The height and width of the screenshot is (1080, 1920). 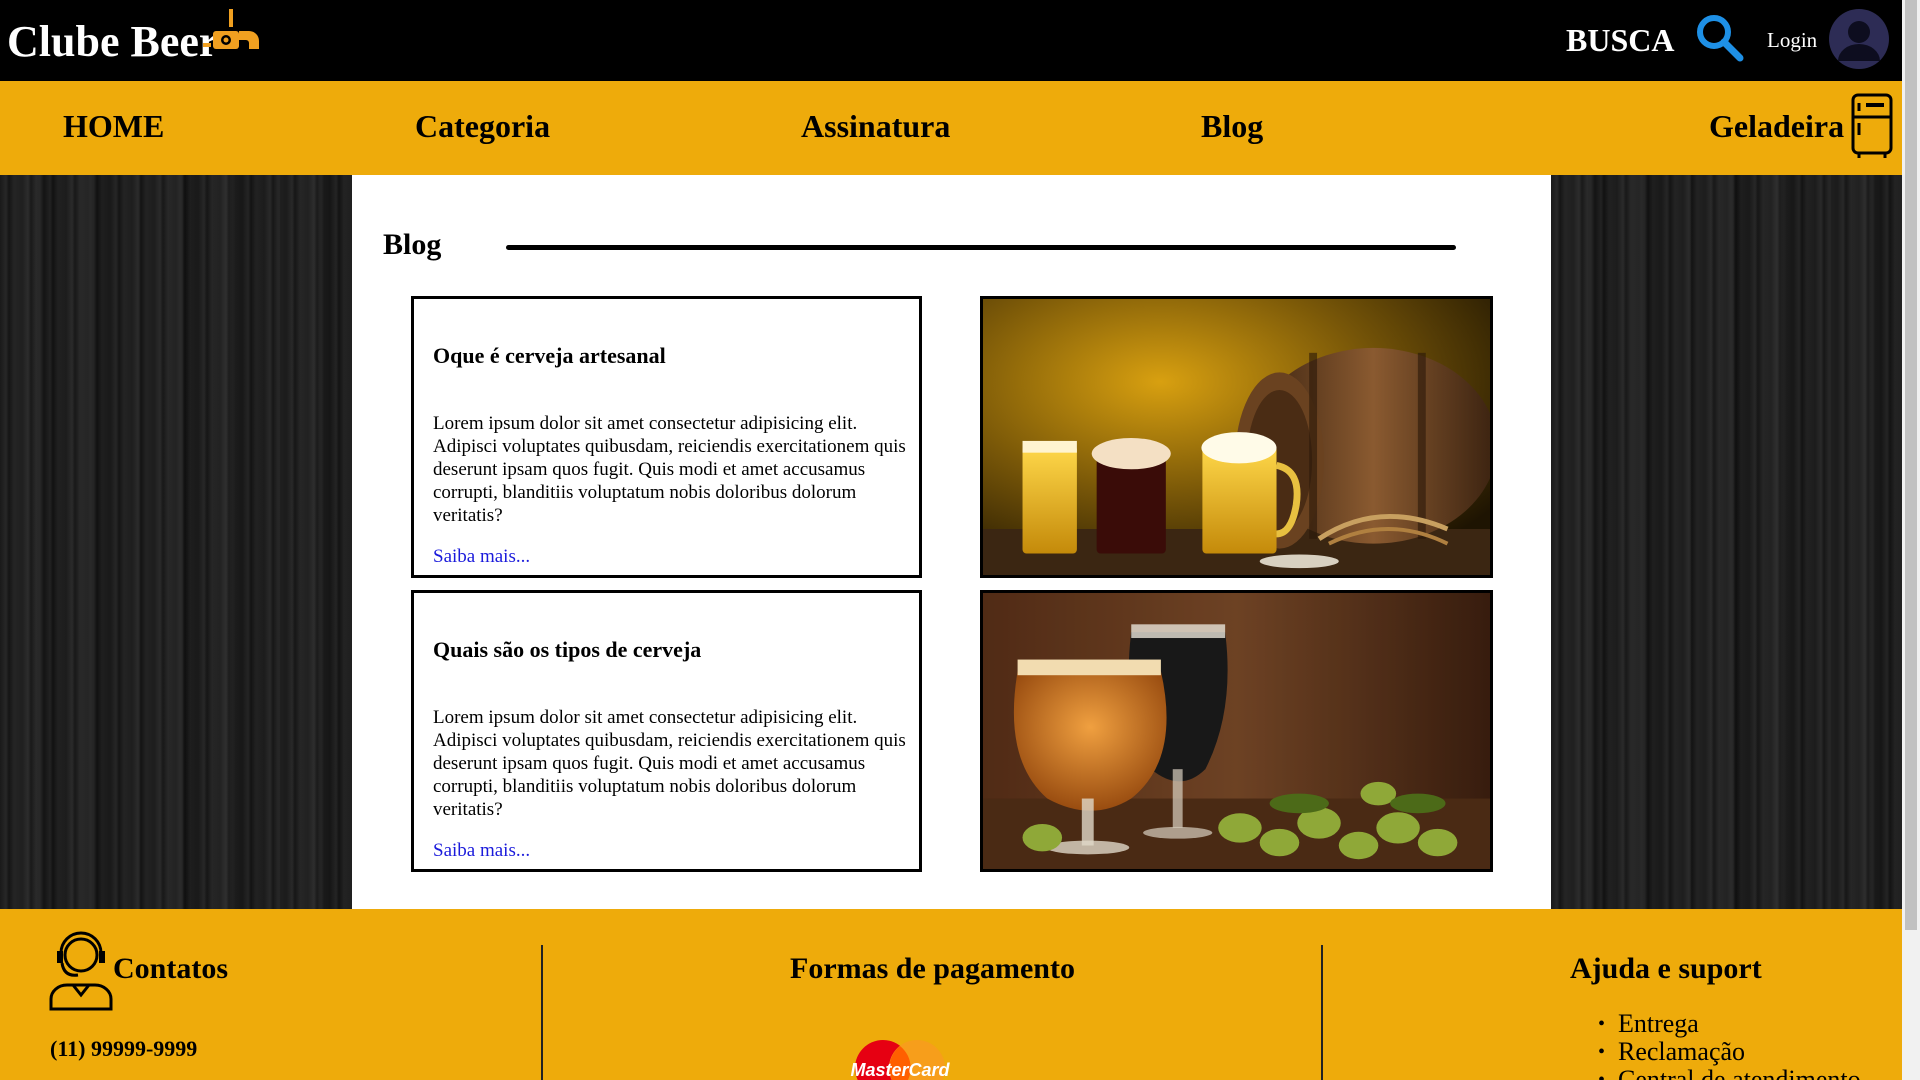 I want to click on scrollbar-thumb, so click(x=1911, y=465).